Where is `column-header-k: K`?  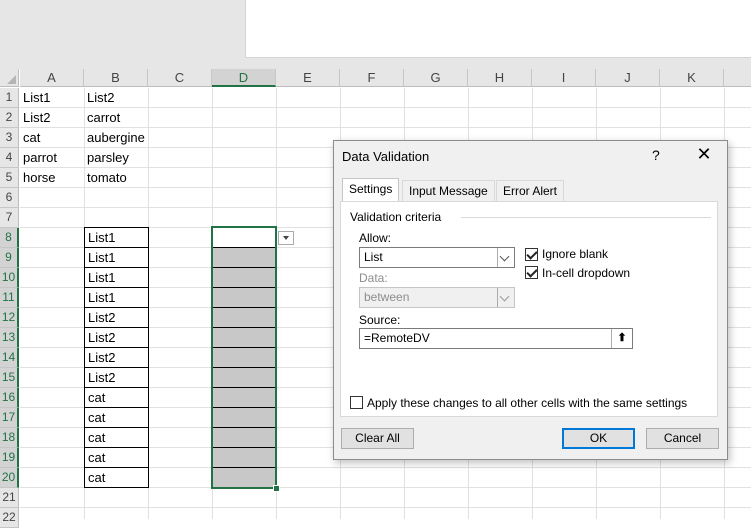
column-header-k: K is located at coordinates (692, 78).